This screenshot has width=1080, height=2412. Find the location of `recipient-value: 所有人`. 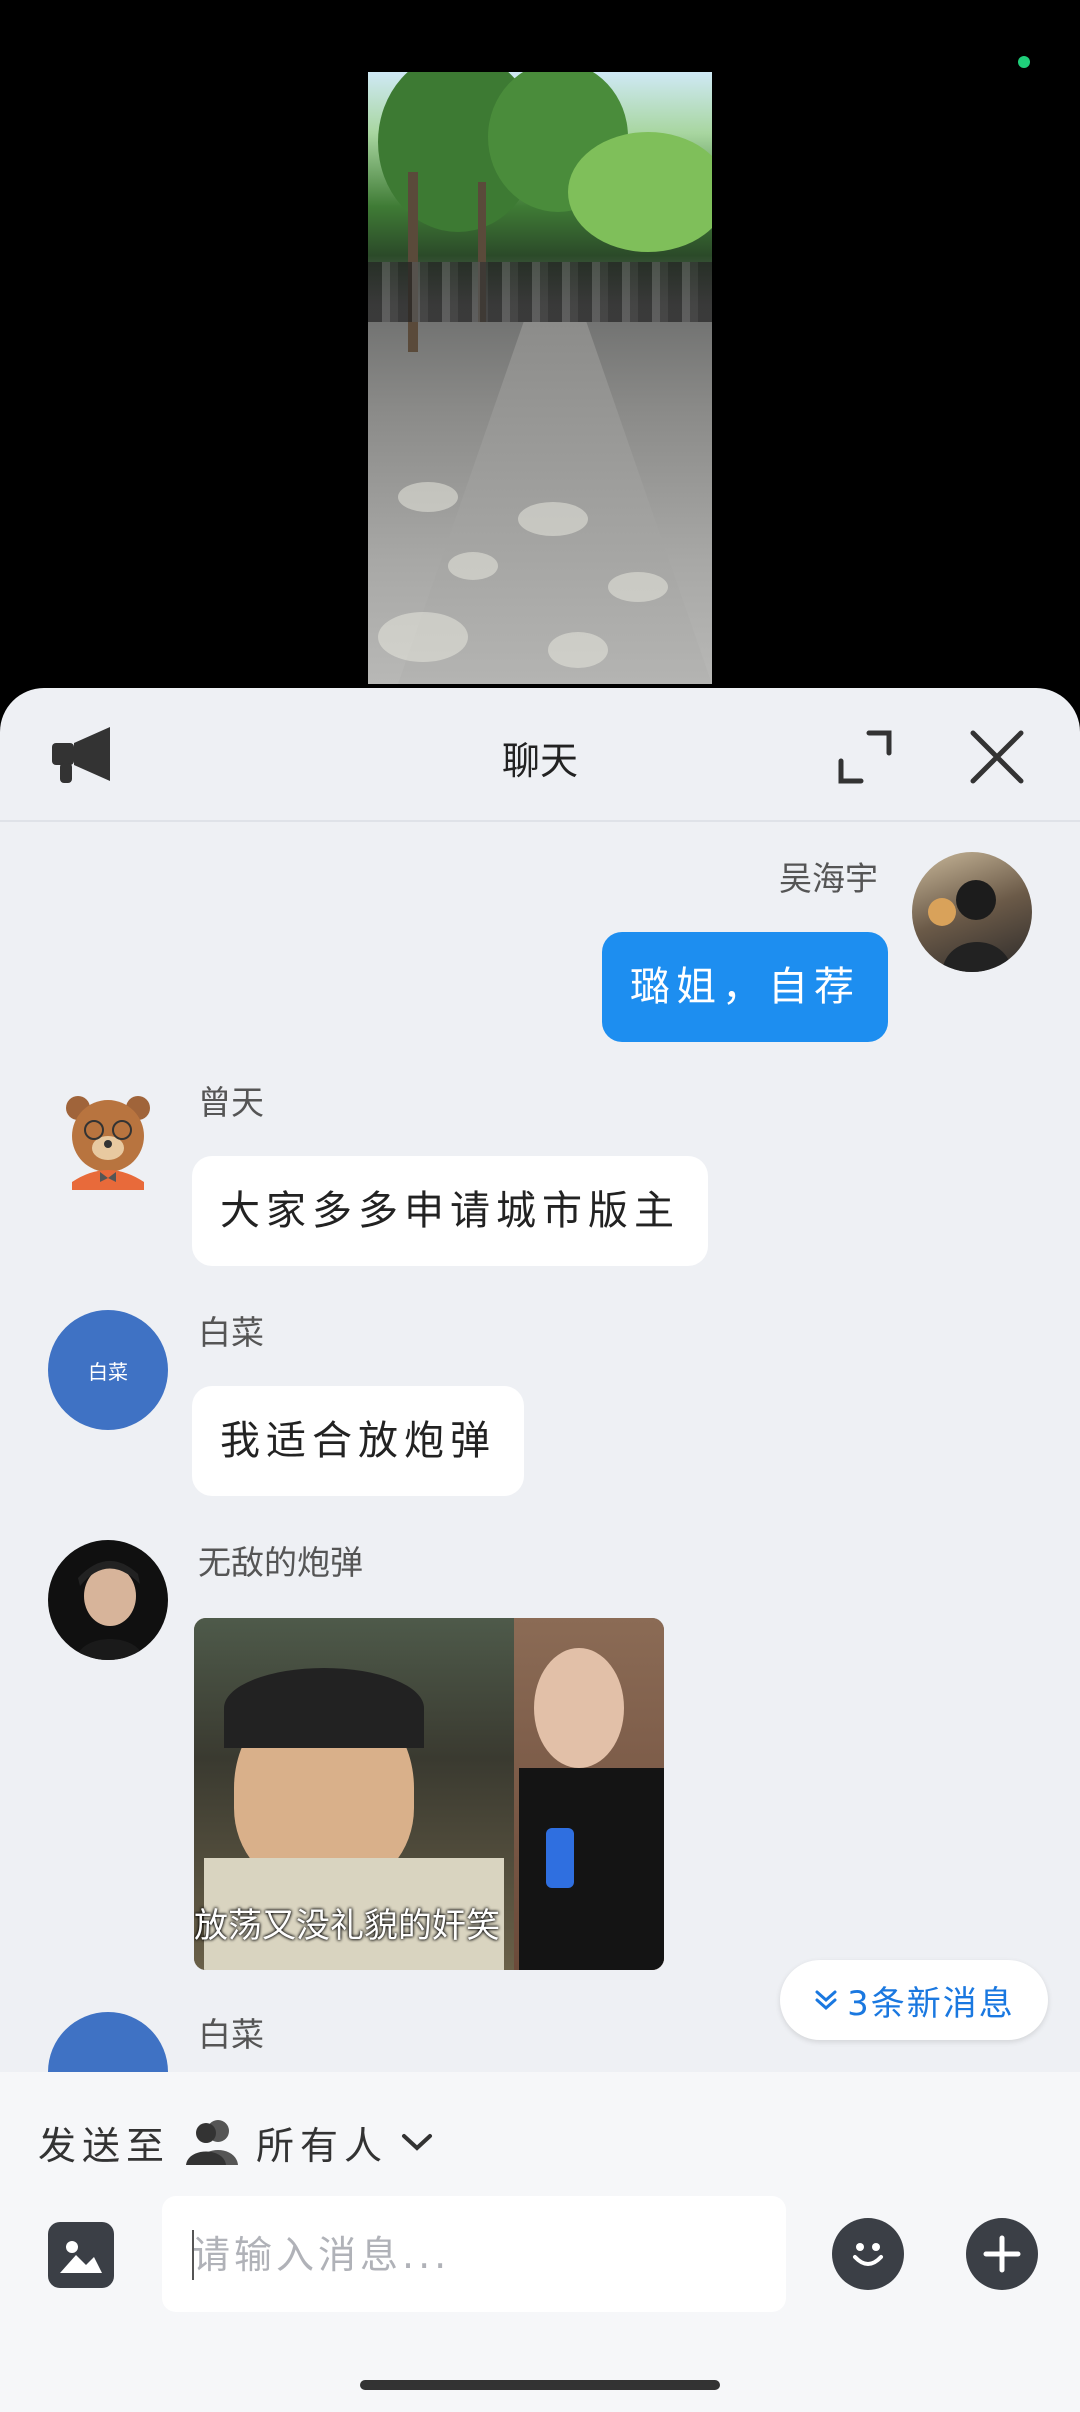

recipient-value: 所有人 is located at coordinates (322, 2145).